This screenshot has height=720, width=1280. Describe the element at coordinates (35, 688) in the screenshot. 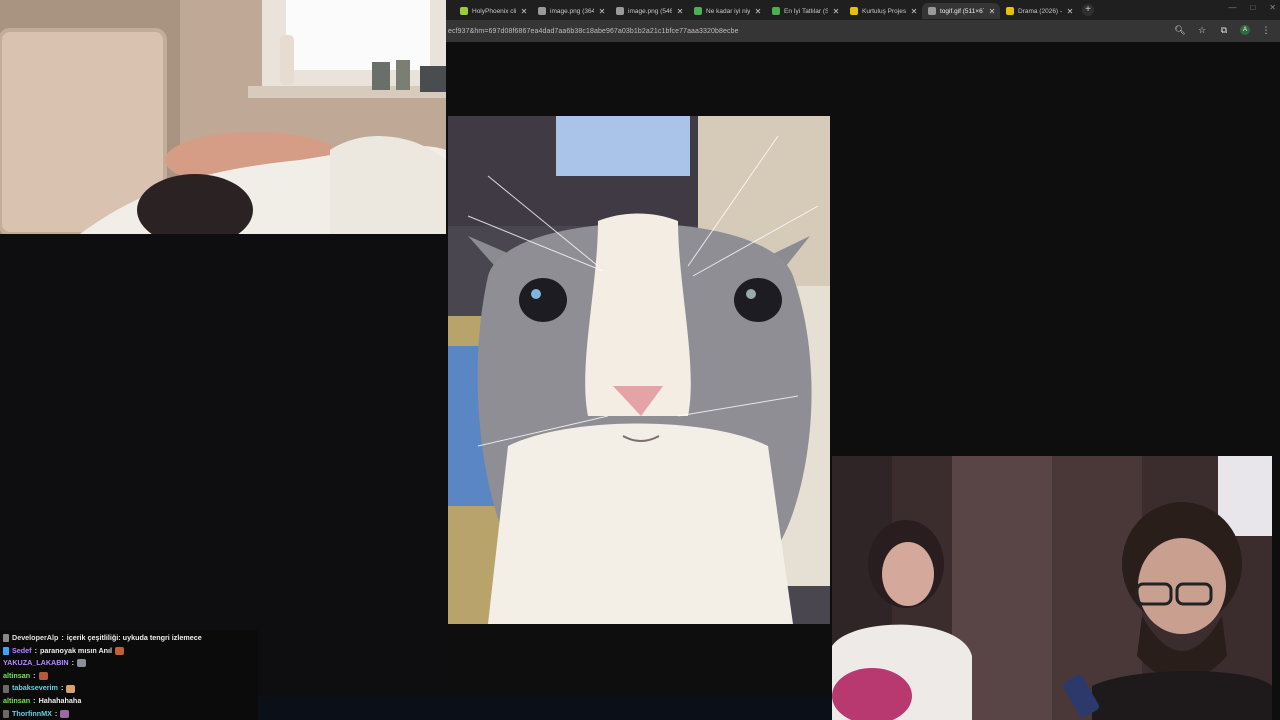

I see `chat-username: tabakseverim` at that location.